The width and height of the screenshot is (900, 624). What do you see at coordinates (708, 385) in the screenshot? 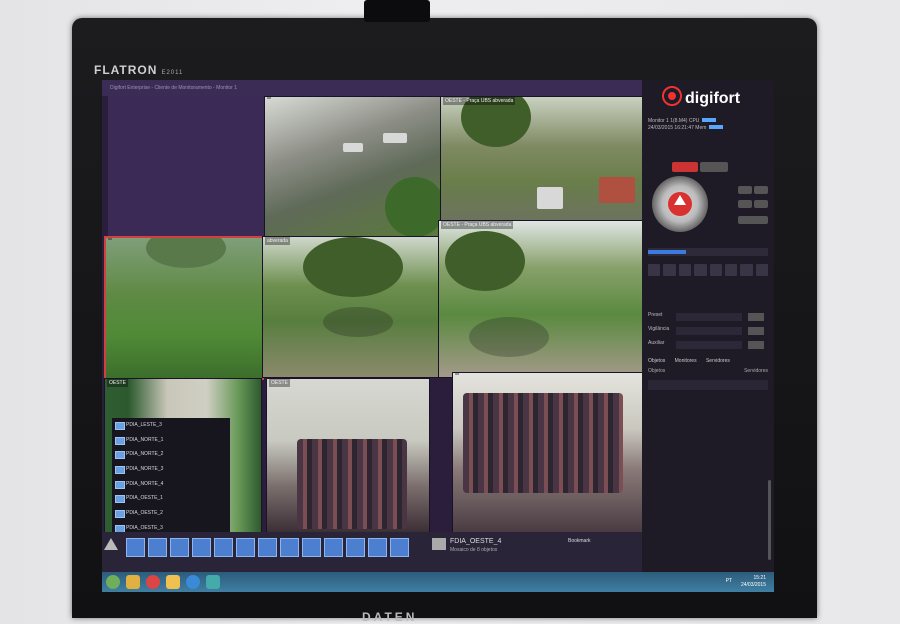
I see `search-input` at bounding box center [708, 385].